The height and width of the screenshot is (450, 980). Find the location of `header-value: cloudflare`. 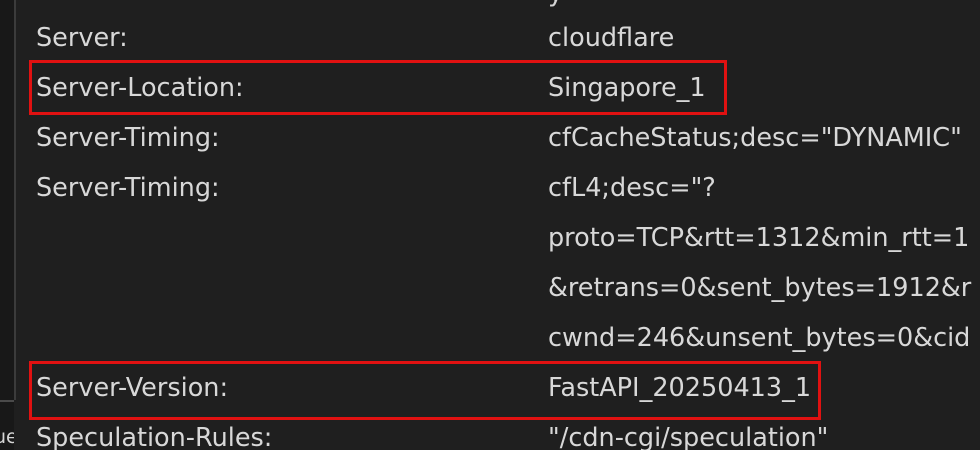

header-value: cloudflare is located at coordinates (611, 38).